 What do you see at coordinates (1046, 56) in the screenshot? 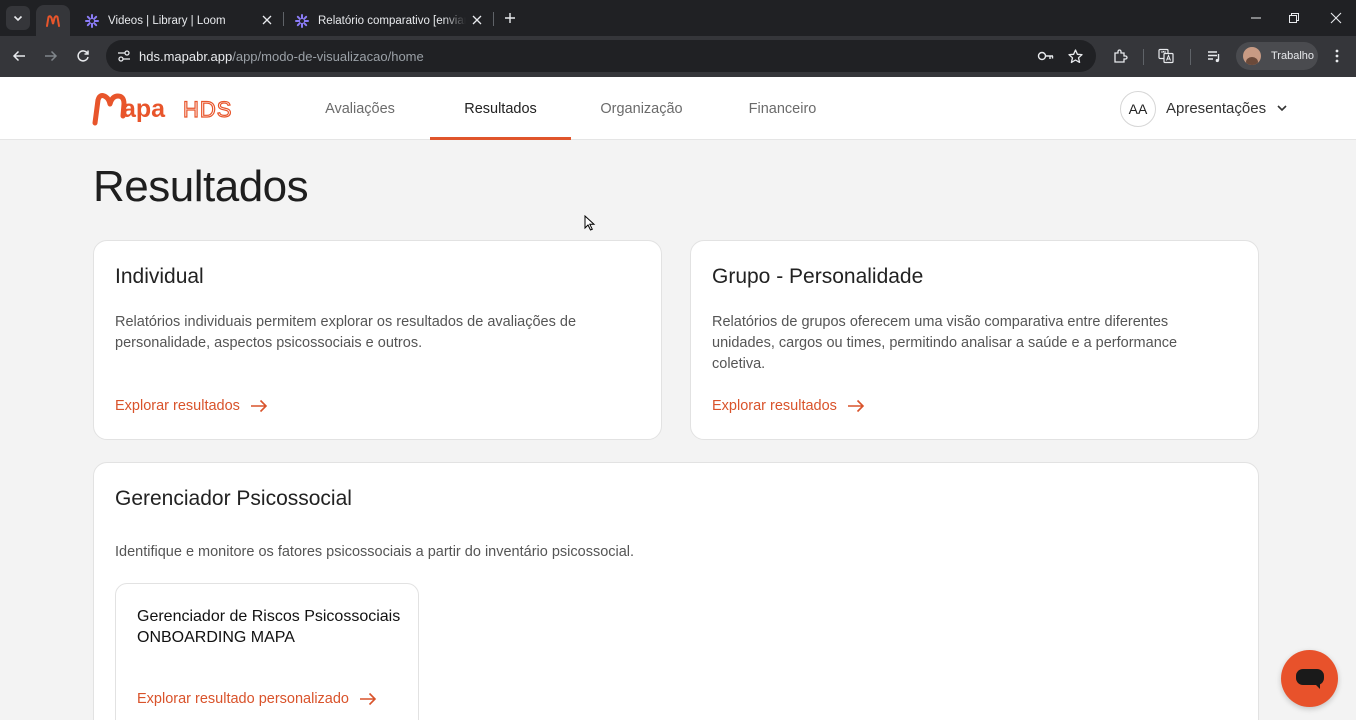
I see `password-key-icon` at bounding box center [1046, 56].